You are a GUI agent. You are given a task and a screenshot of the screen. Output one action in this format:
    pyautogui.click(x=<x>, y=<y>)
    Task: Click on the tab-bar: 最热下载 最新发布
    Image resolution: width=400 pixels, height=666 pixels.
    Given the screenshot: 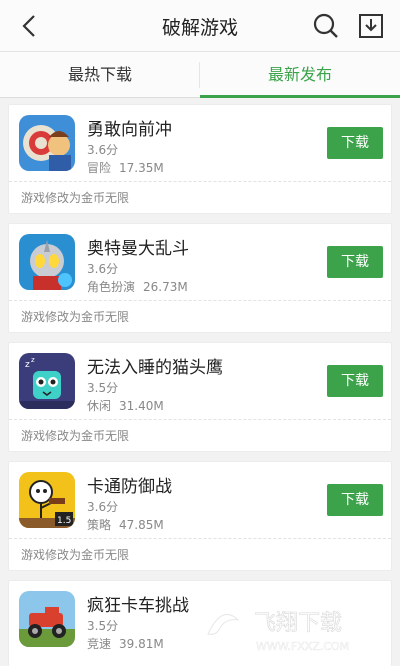 What is the action you would take?
    pyautogui.click(x=200, y=75)
    